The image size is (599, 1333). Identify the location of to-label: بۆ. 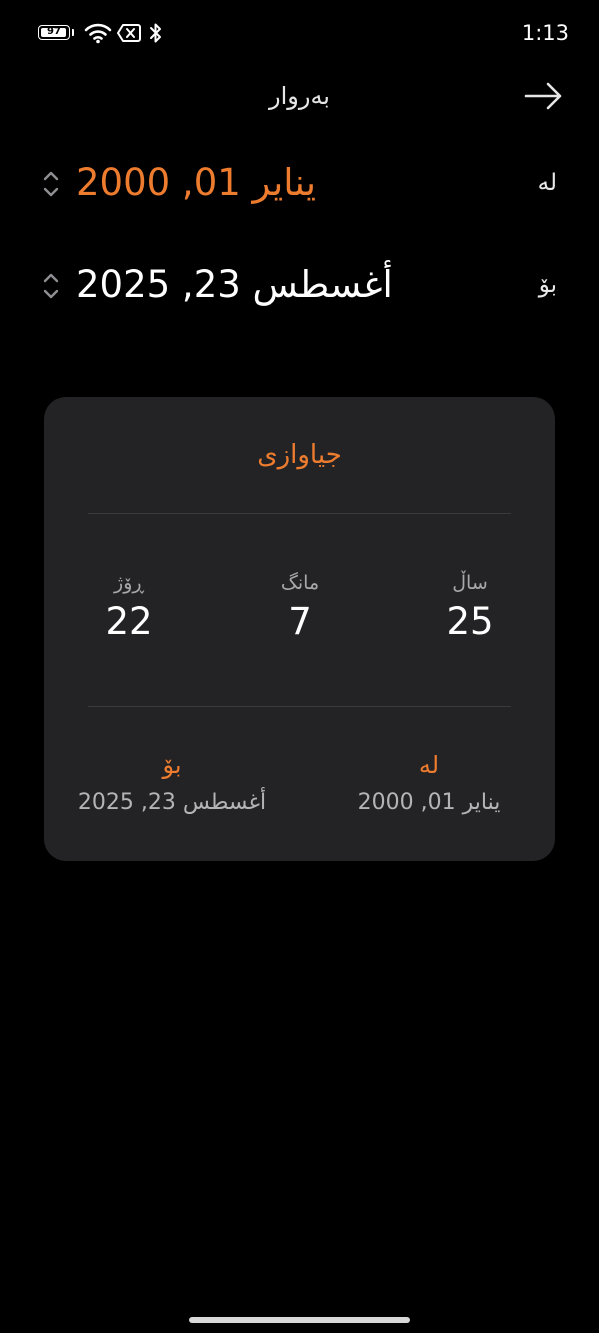
(547, 285).